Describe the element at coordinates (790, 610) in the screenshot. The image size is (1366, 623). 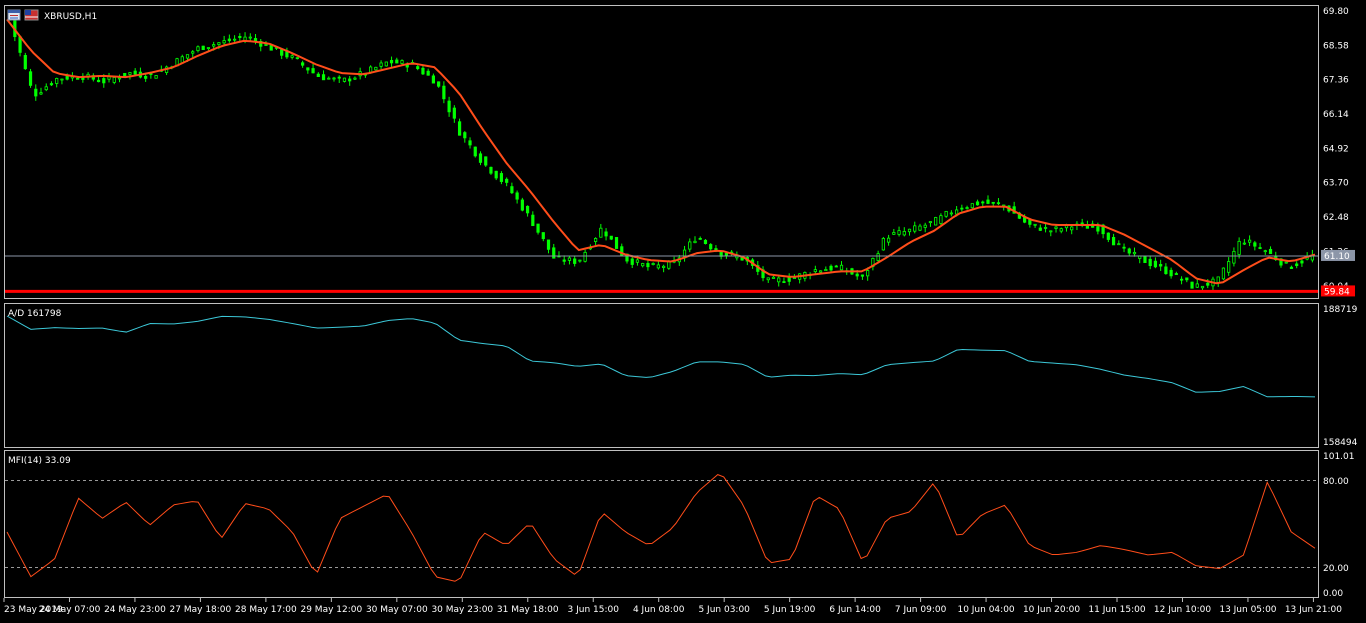
I see `time-tick-label: 5 Jun 19:00` at that location.